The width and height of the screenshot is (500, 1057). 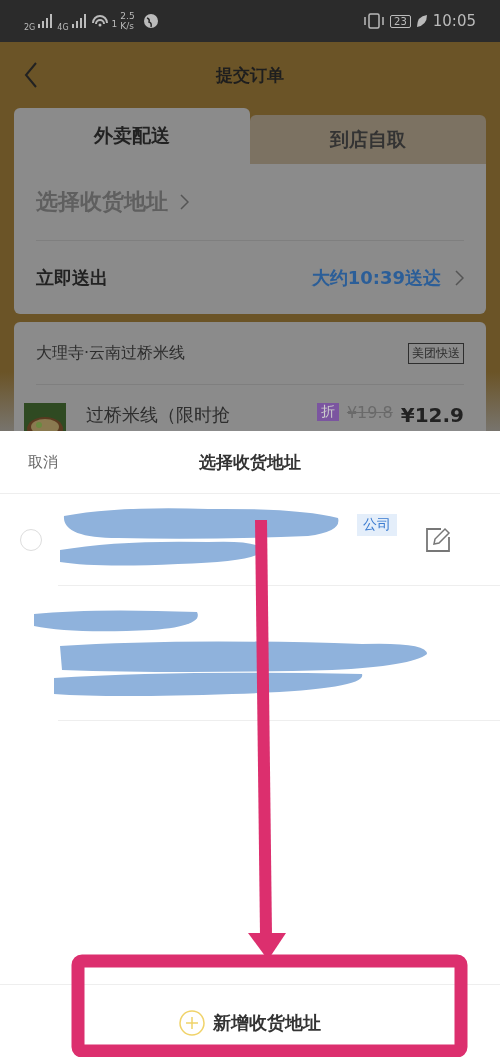 I want to click on price: ¥12.9, so click(x=432, y=415).